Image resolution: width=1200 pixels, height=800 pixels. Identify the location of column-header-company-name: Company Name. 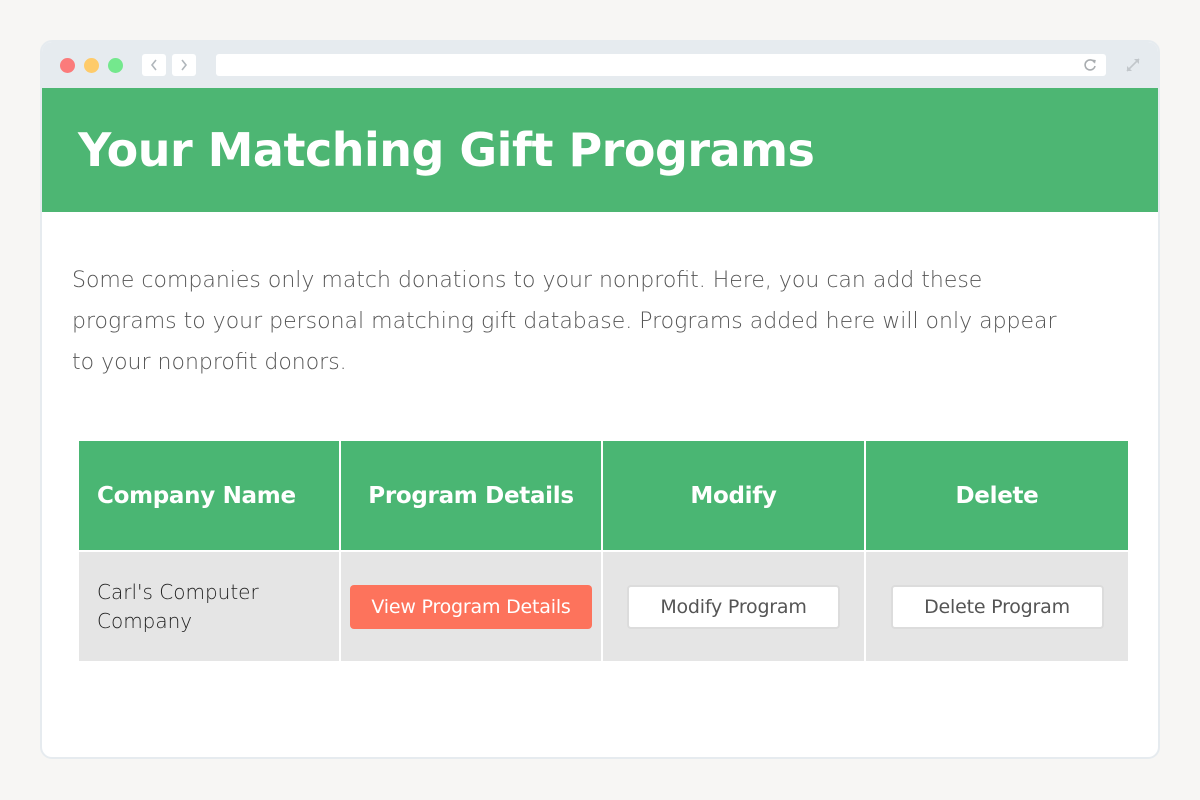
(209, 495).